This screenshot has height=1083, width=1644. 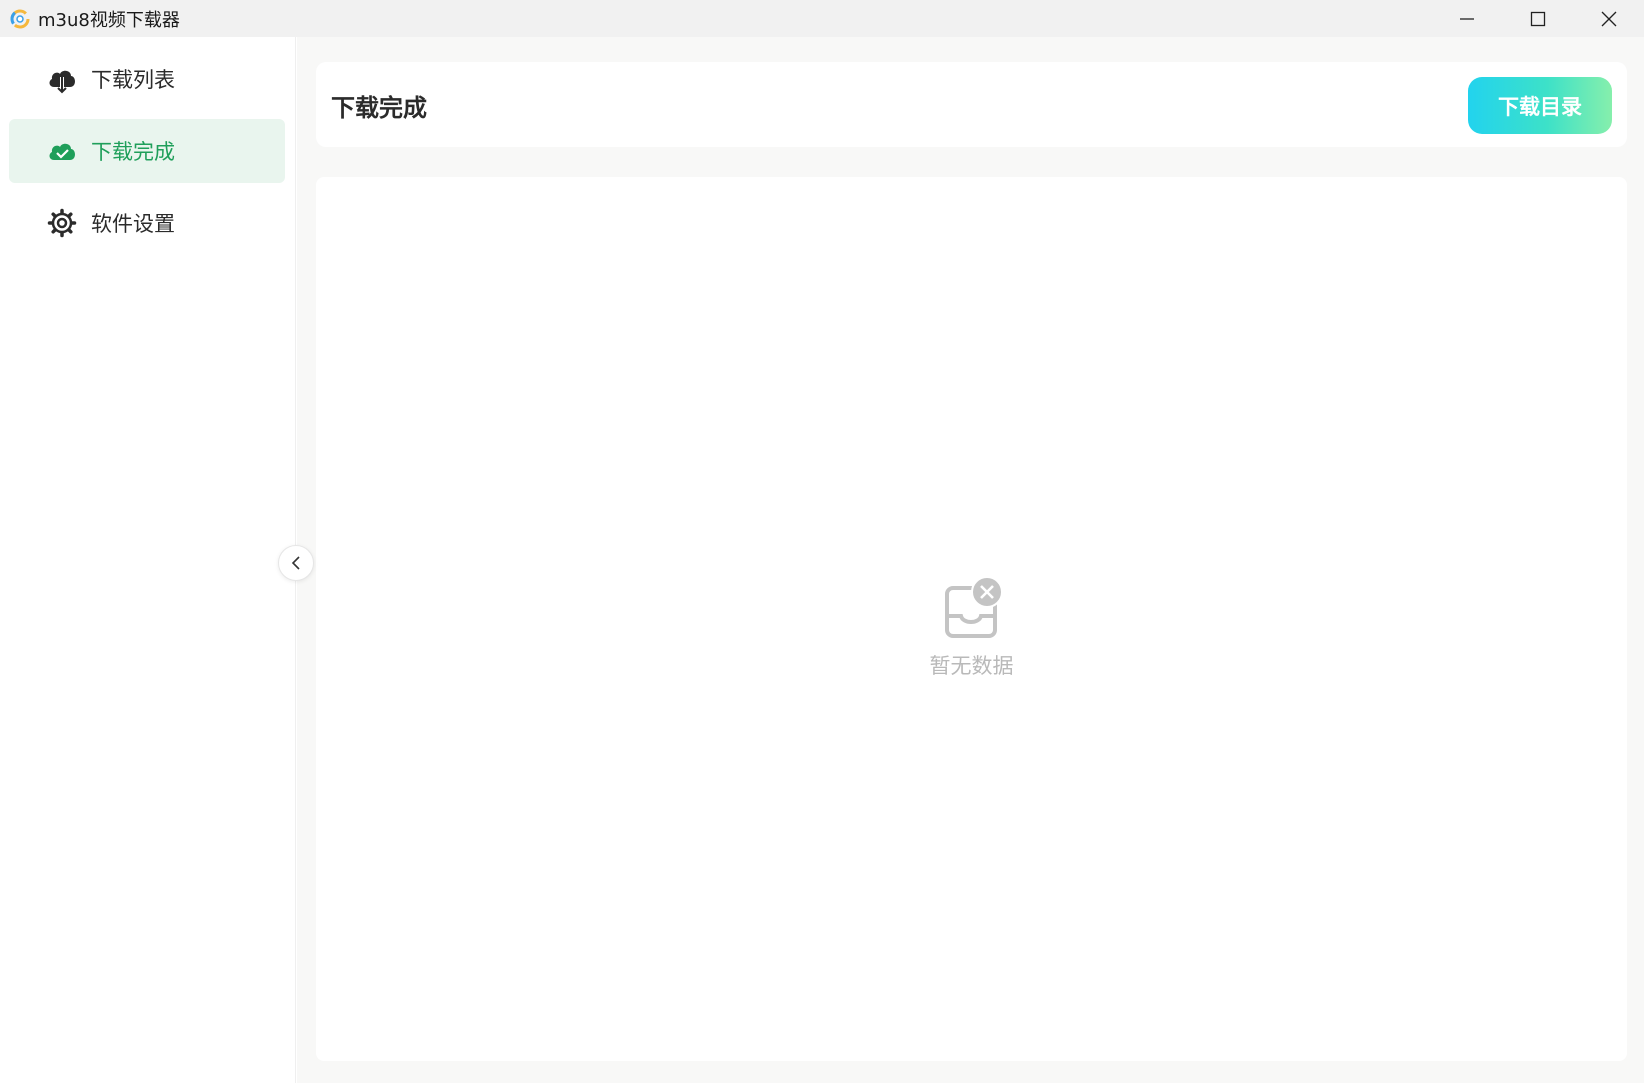 What do you see at coordinates (971, 104) in the screenshot?
I see `header-card: 下载完成 下载目录` at bounding box center [971, 104].